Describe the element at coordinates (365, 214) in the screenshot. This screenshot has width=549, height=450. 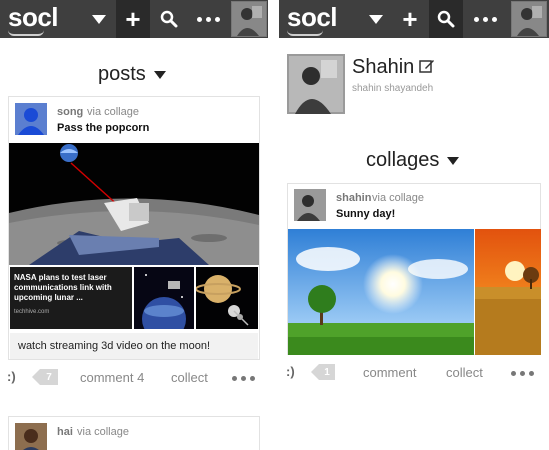
I see `post-title: Sunny day!` at that location.